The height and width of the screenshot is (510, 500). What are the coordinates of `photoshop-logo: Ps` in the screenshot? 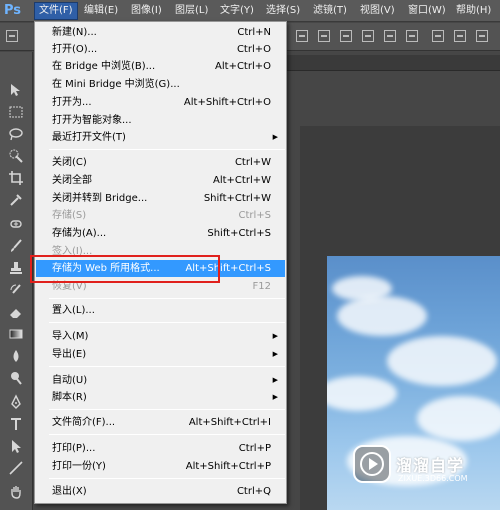 It's located at (13, 10).